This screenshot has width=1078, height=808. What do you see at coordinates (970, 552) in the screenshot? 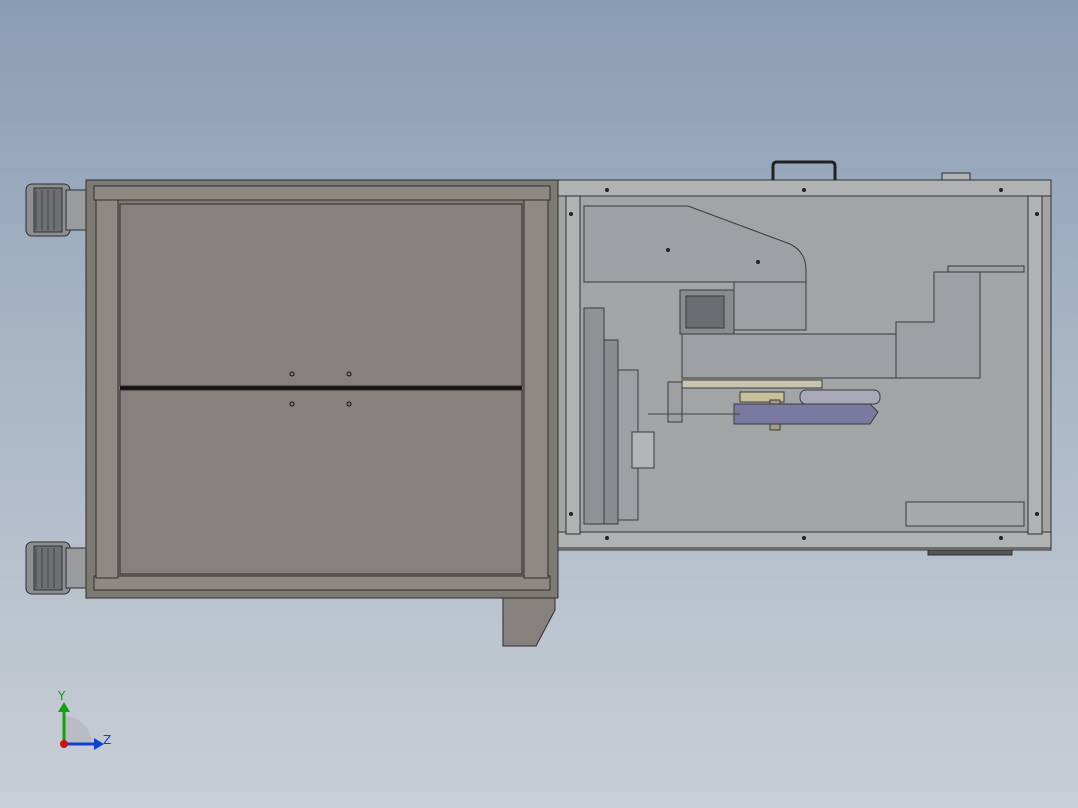
I see `bottom-tab` at bounding box center [970, 552].